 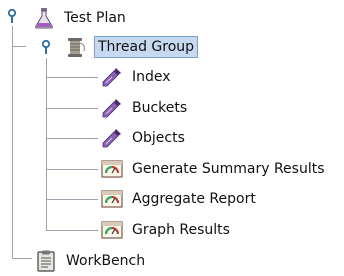 What do you see at coordinates (19, 46) in the screenshot?
I see `tree-line-thread-group` at bounding box center [19, 46].